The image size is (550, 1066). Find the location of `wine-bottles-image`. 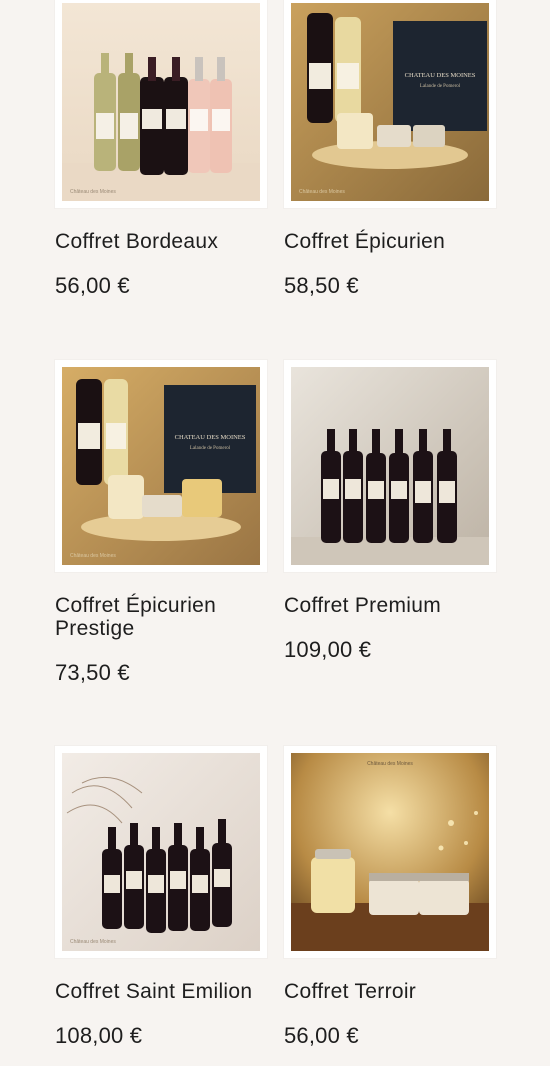

wine-bottles-image is located at coordinates (390, 466).